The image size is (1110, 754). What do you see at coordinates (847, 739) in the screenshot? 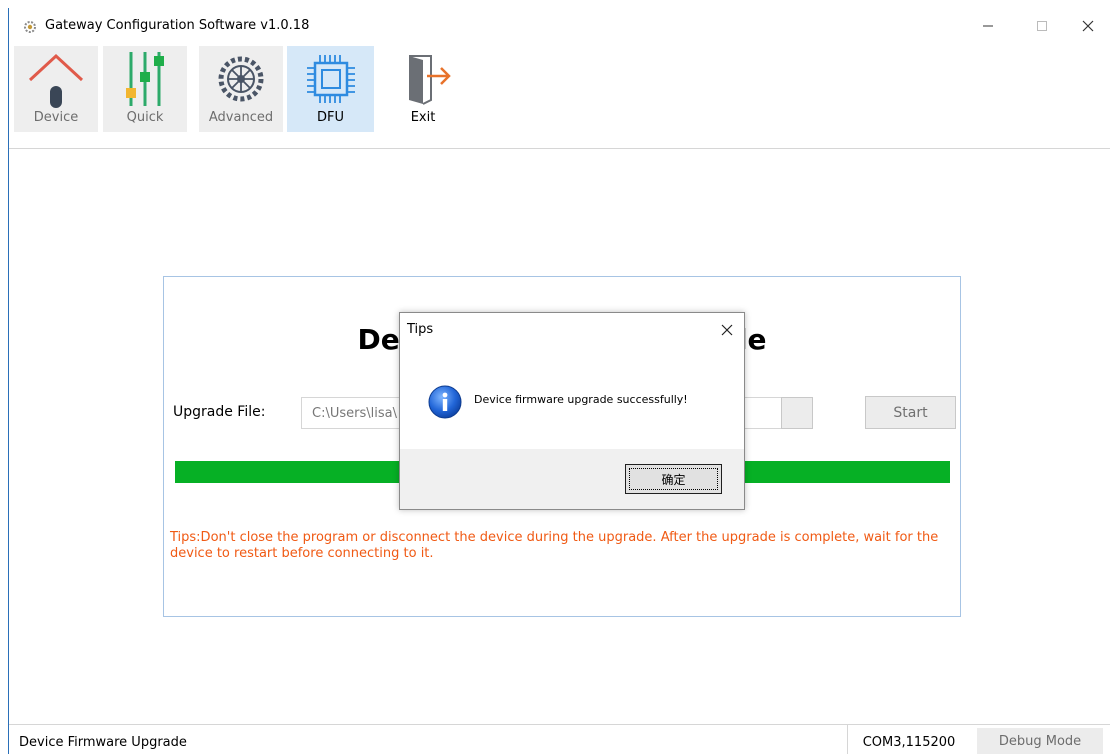
I see `status-separator` at bounding box center [847, 739].